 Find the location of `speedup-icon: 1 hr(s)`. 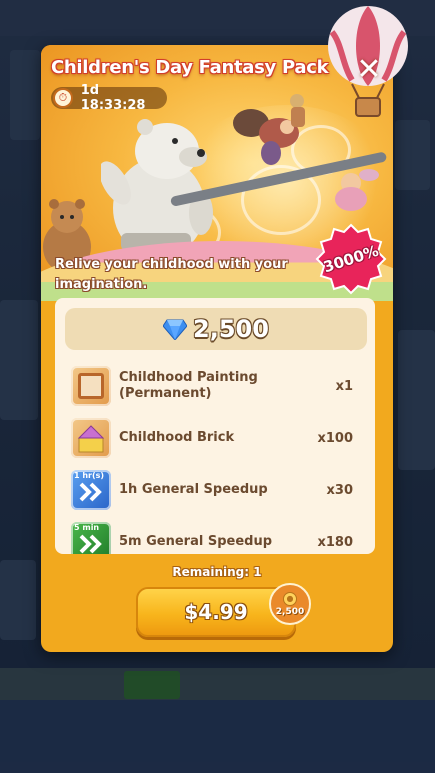

speedup-icon: 1 hr(s) is located at coordinates (91, 490).